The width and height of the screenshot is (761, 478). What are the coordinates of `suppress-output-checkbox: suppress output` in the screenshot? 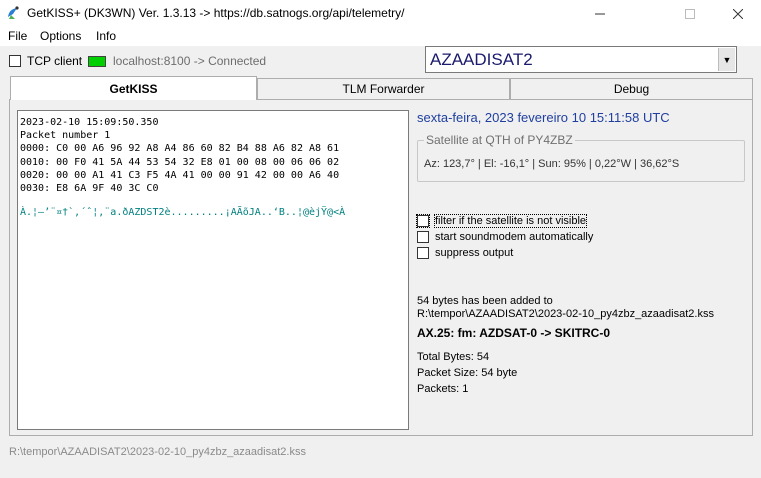 It's located at (465, 253).